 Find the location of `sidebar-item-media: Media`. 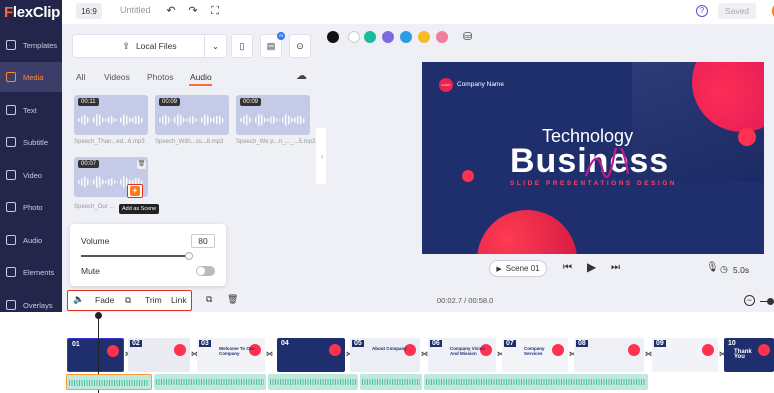

sidebar-item-media: Media is located at coordinates (31, 77).